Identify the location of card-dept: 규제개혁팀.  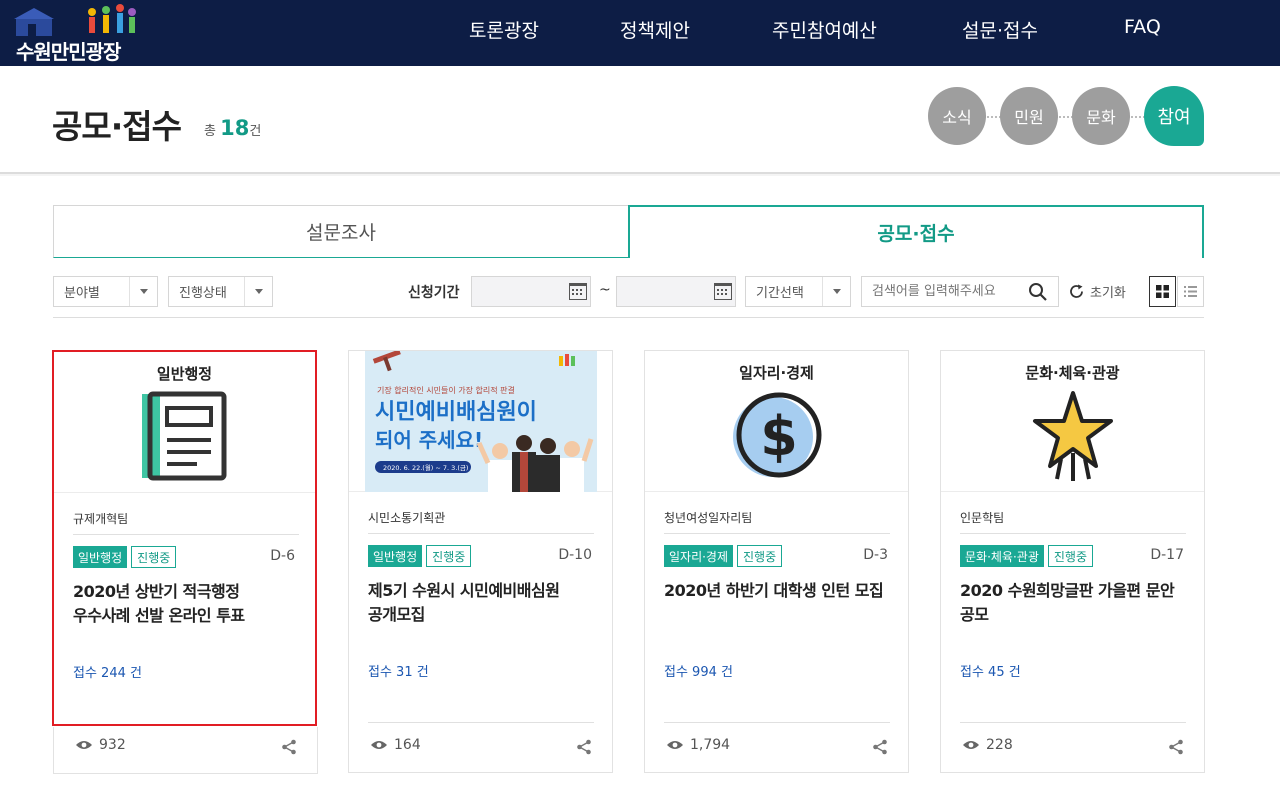
(101, 519).